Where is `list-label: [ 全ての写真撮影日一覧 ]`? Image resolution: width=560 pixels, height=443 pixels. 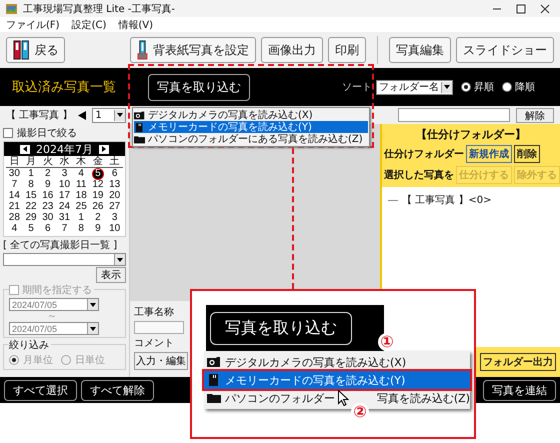 list-label: [ 全ての写真撮影日一覧 ] is located at coordinates (60, 245).